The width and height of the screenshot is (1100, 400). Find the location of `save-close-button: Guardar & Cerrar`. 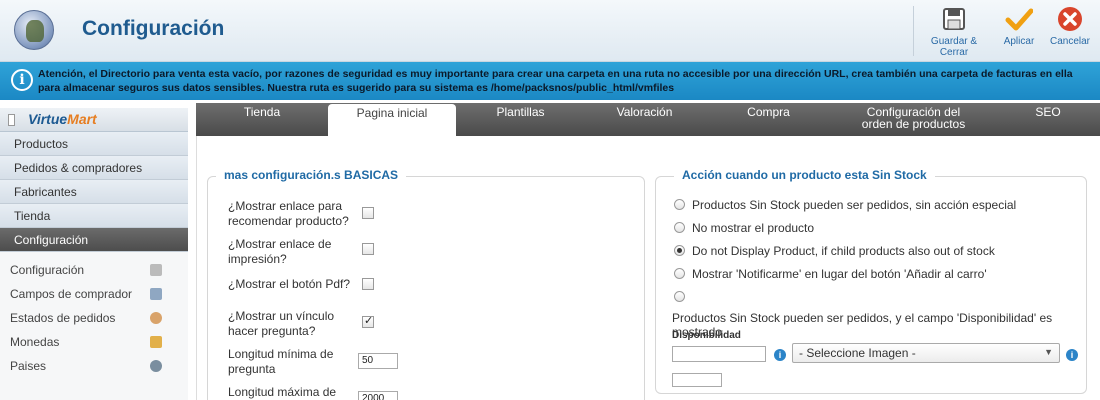

save-close-button: Guardar & Cerrar is located at coordinates (954, 31).